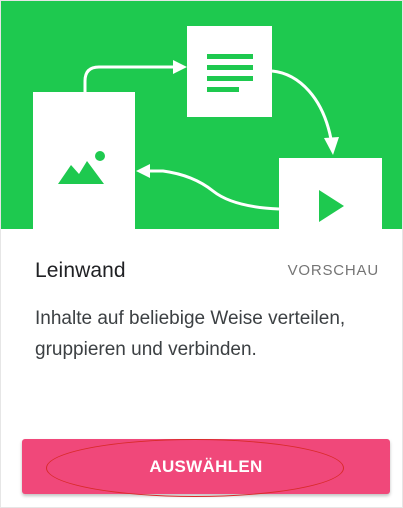 The width and height of the screenshot is (403, 508). What do you see at coordinates (333, 270) in the screenshot?
I see `preview-badge: VORSCHAU` at bounding box center [333, 270].